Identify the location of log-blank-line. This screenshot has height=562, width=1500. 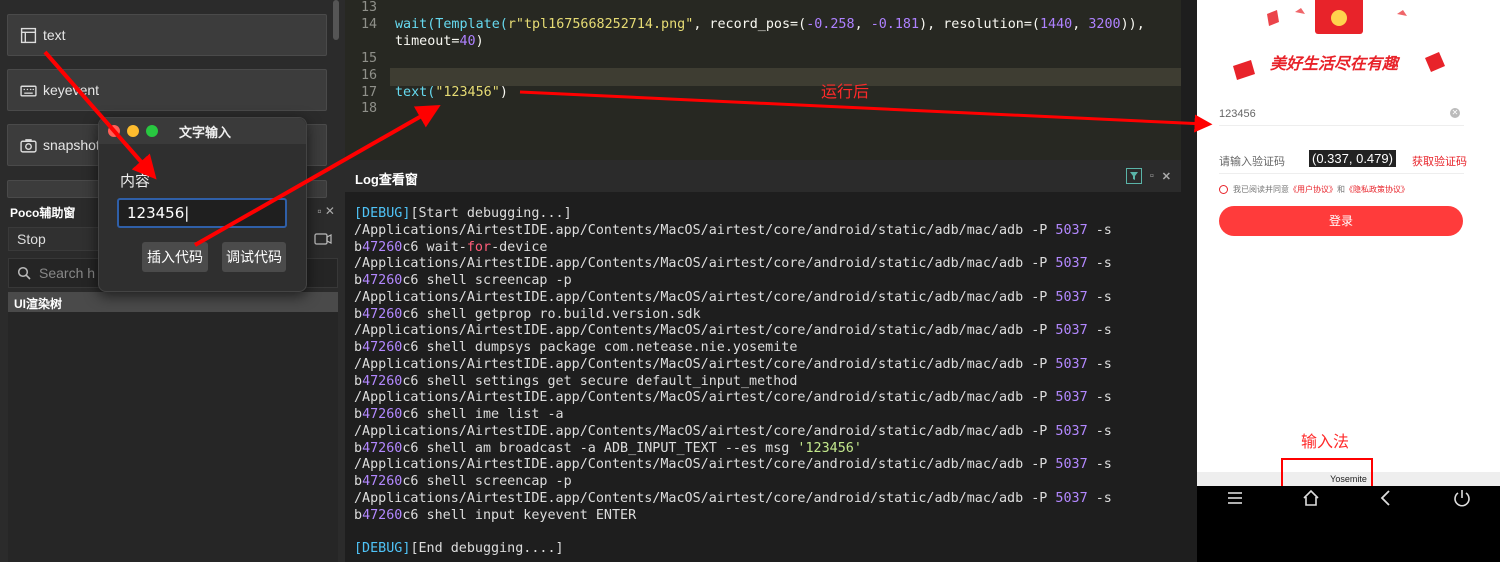
(767, 532).